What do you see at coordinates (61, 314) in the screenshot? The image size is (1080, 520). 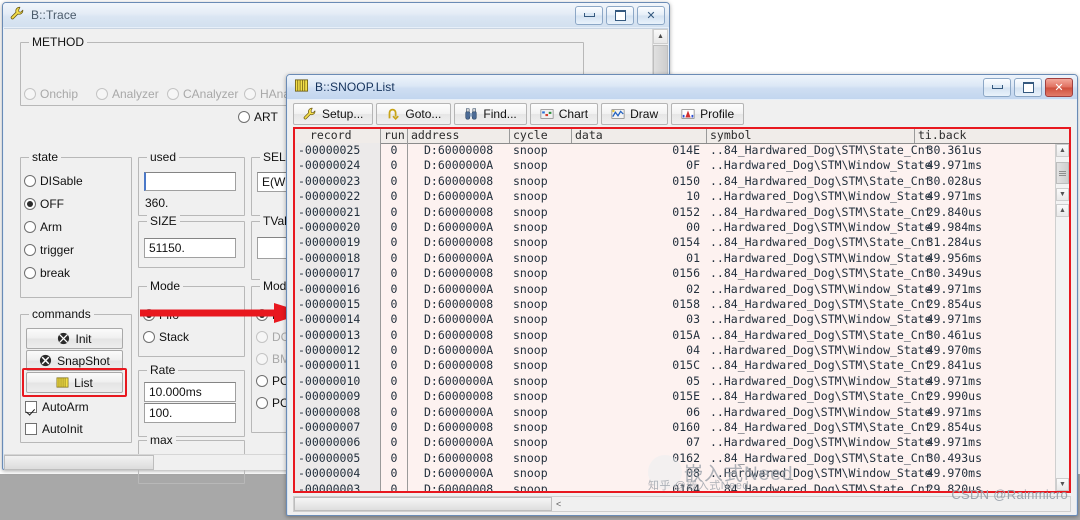 I see `commands-legend: commands` at bounding box center [61, 314].